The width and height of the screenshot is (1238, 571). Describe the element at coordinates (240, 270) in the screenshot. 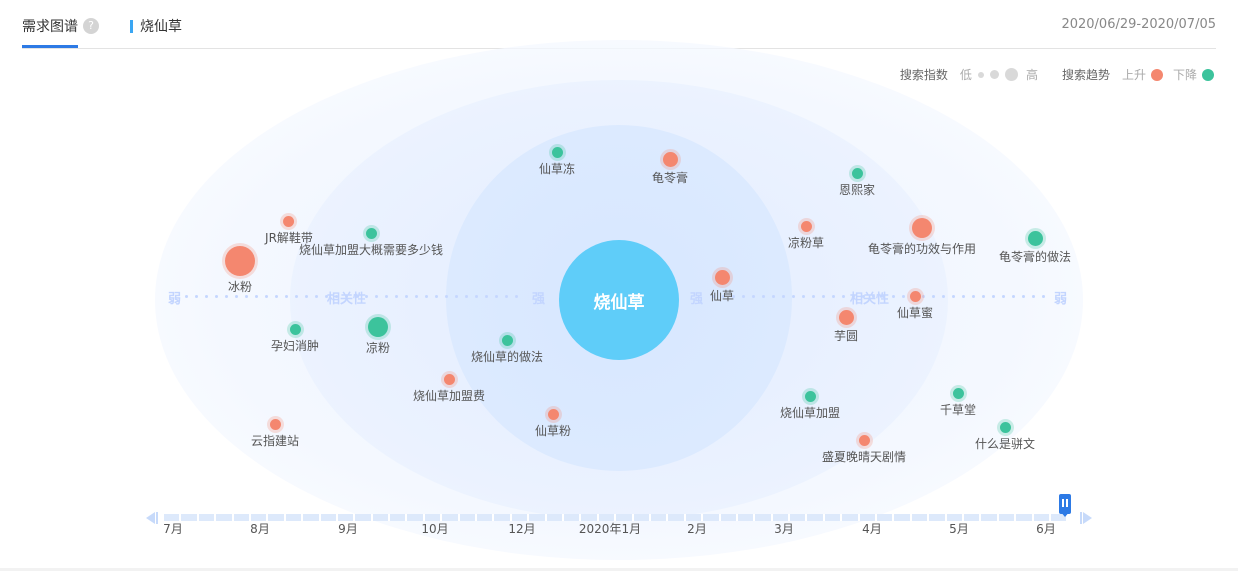

I see `term-node: 冰粉` at that location.